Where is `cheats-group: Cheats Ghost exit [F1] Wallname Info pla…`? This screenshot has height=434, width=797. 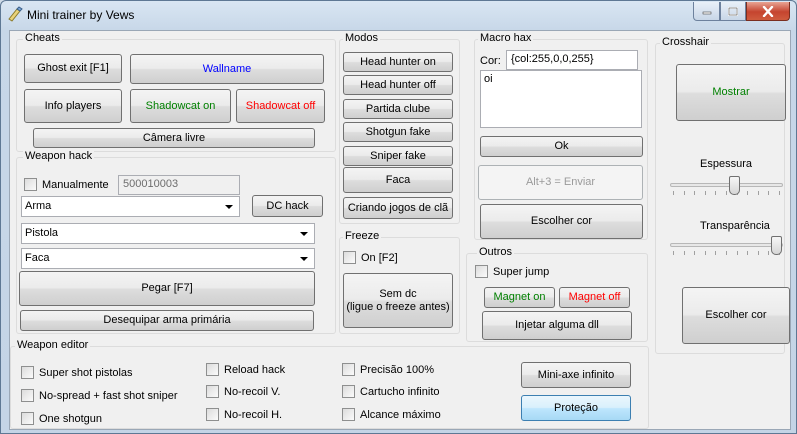 cheats-group: Cheats Ghost exit [F1] Wallname Info pla… is located at coordinates (176, 92).